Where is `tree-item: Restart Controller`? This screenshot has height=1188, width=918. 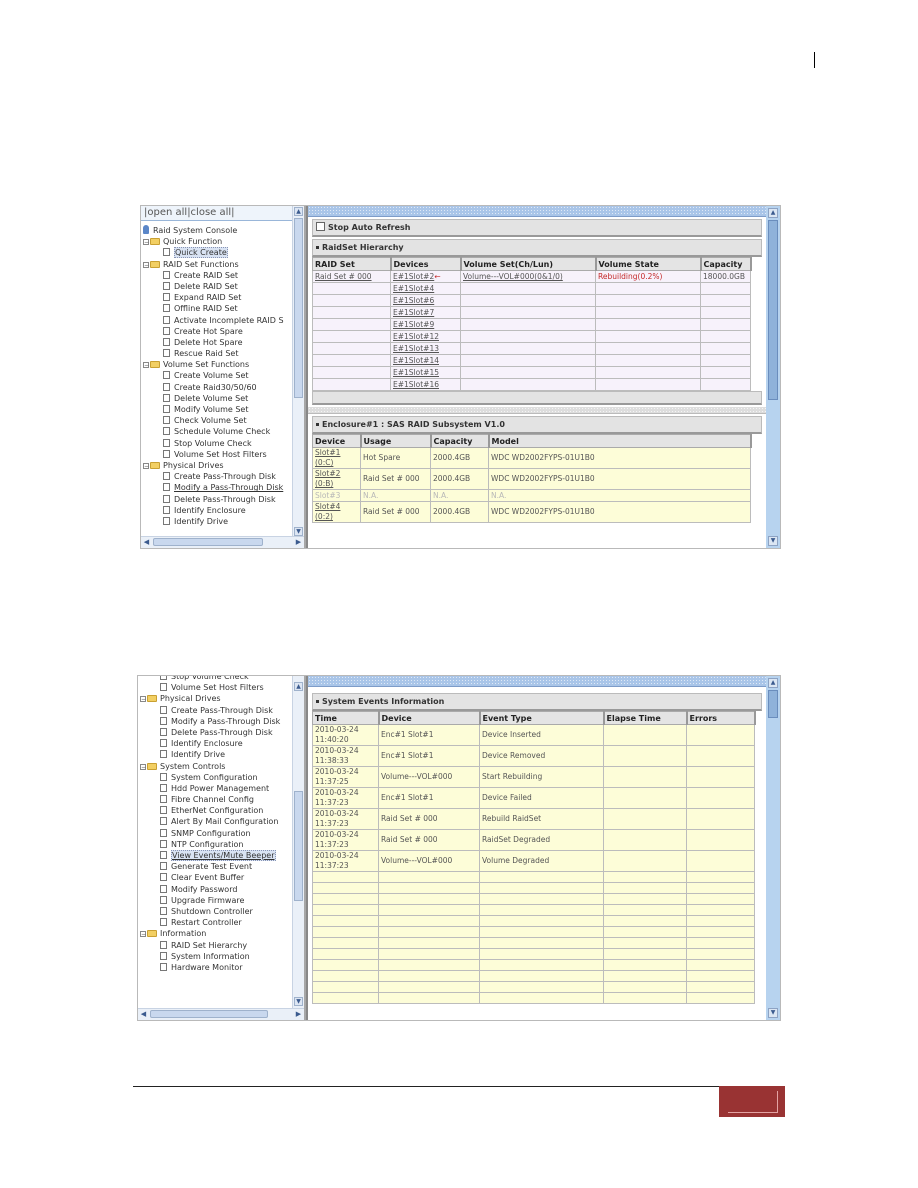
tree-item: Restart Controller is located at coordinates (215, 922).